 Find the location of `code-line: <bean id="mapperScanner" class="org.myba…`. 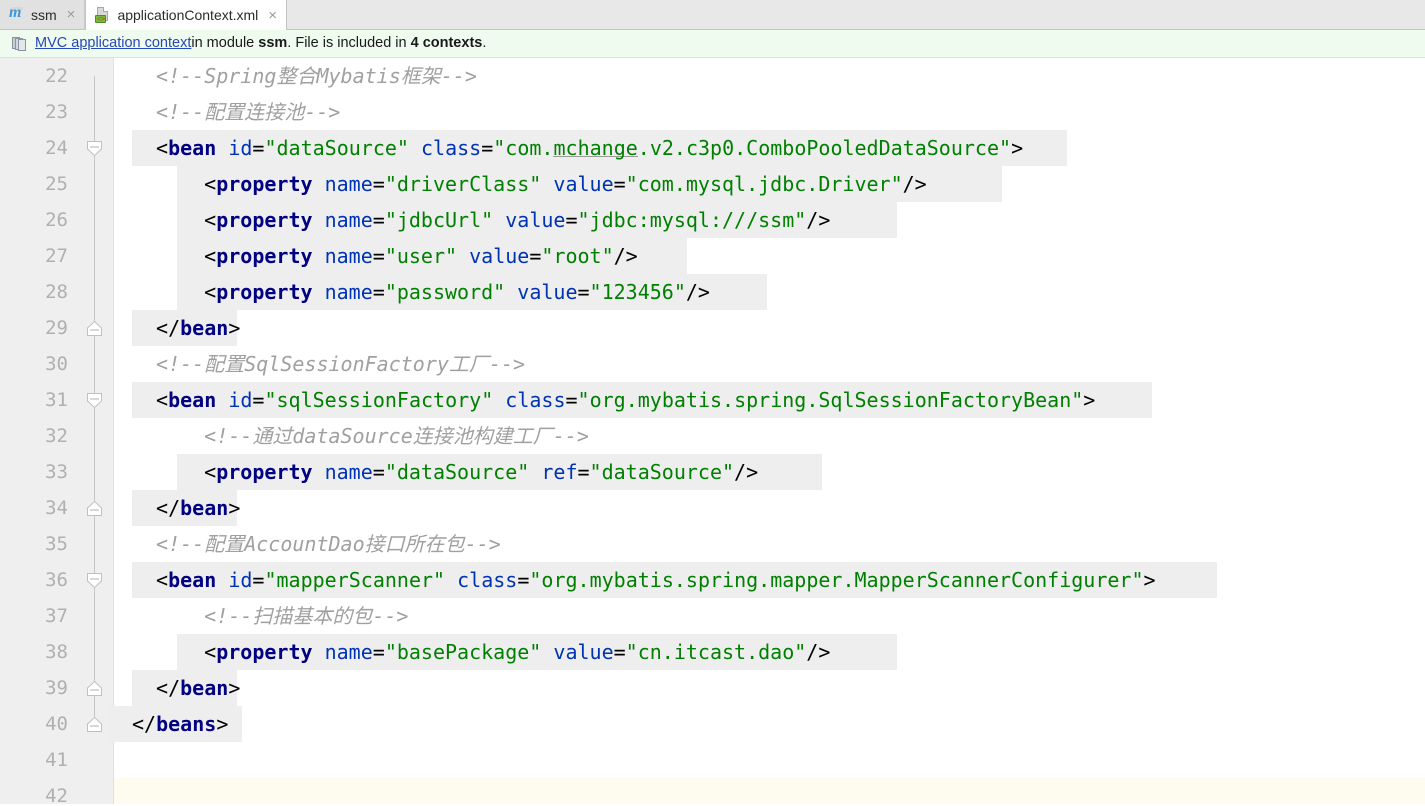

code-line: <bean id="mapperScanner" class="org.myba… is located at coordinates (655, 580).